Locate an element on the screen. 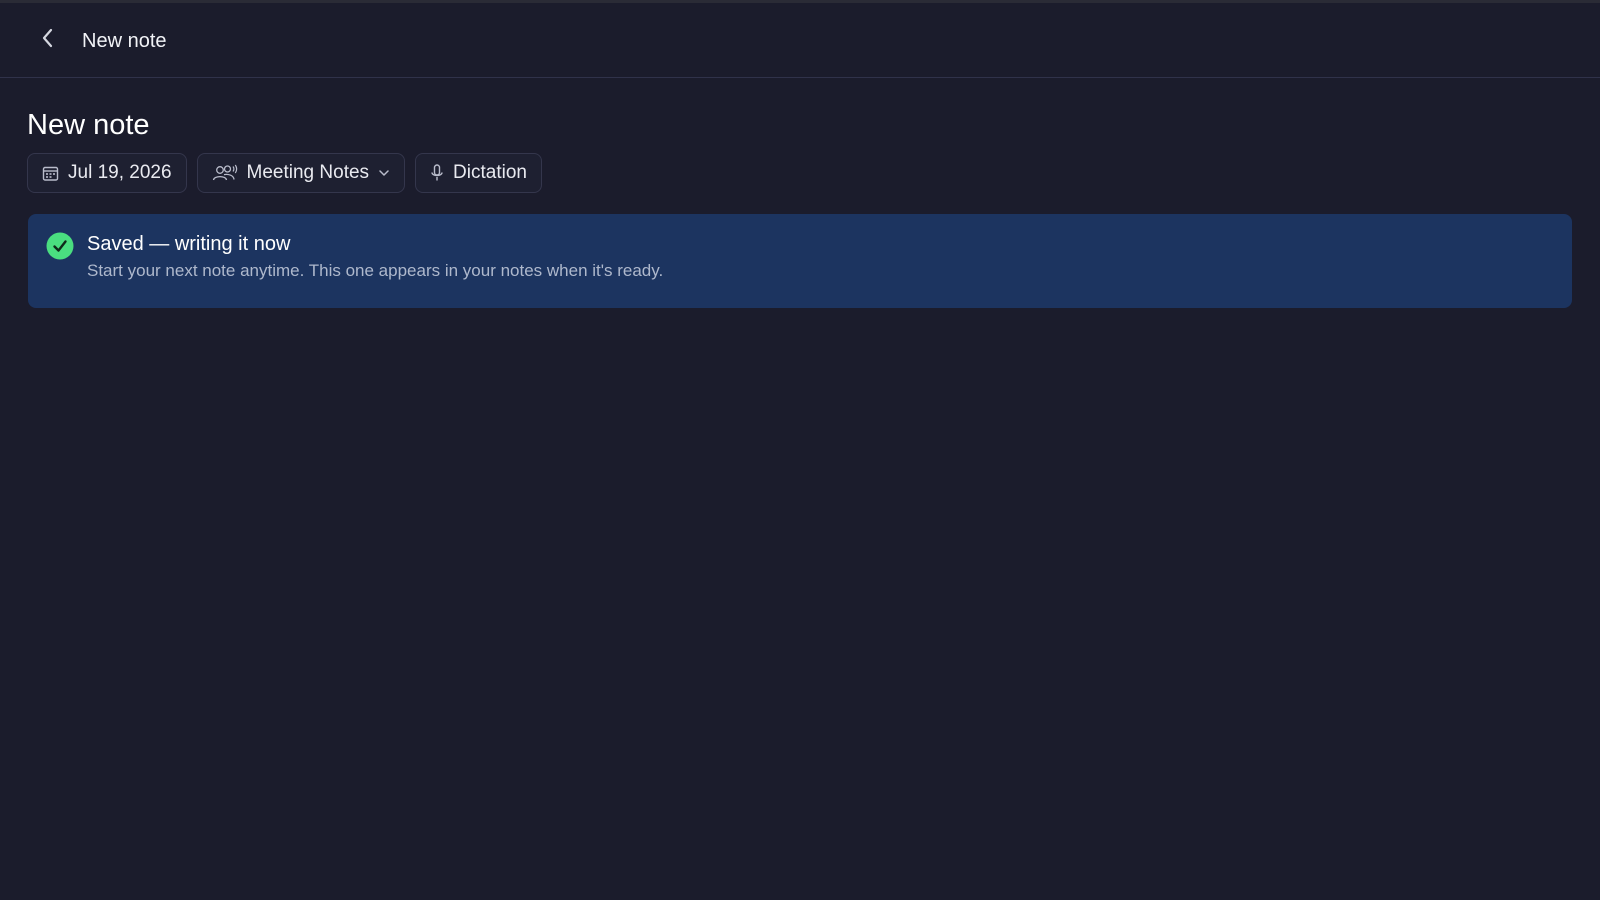  microphone-icon is located at coordinates (437, 173).